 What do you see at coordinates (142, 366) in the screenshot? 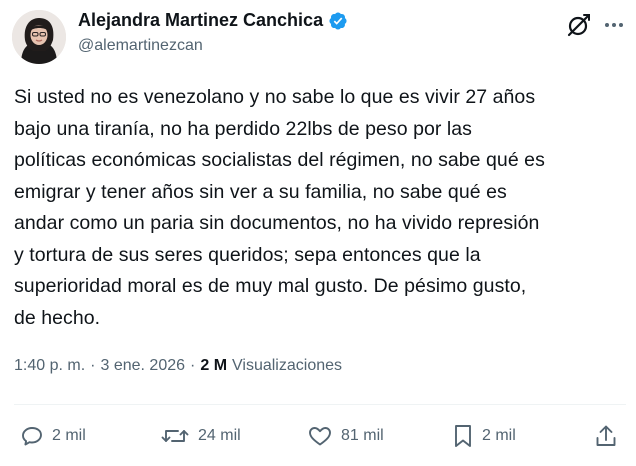
I see `tweet-date: 3 ene. 2026` at bounding box center [142, 366].